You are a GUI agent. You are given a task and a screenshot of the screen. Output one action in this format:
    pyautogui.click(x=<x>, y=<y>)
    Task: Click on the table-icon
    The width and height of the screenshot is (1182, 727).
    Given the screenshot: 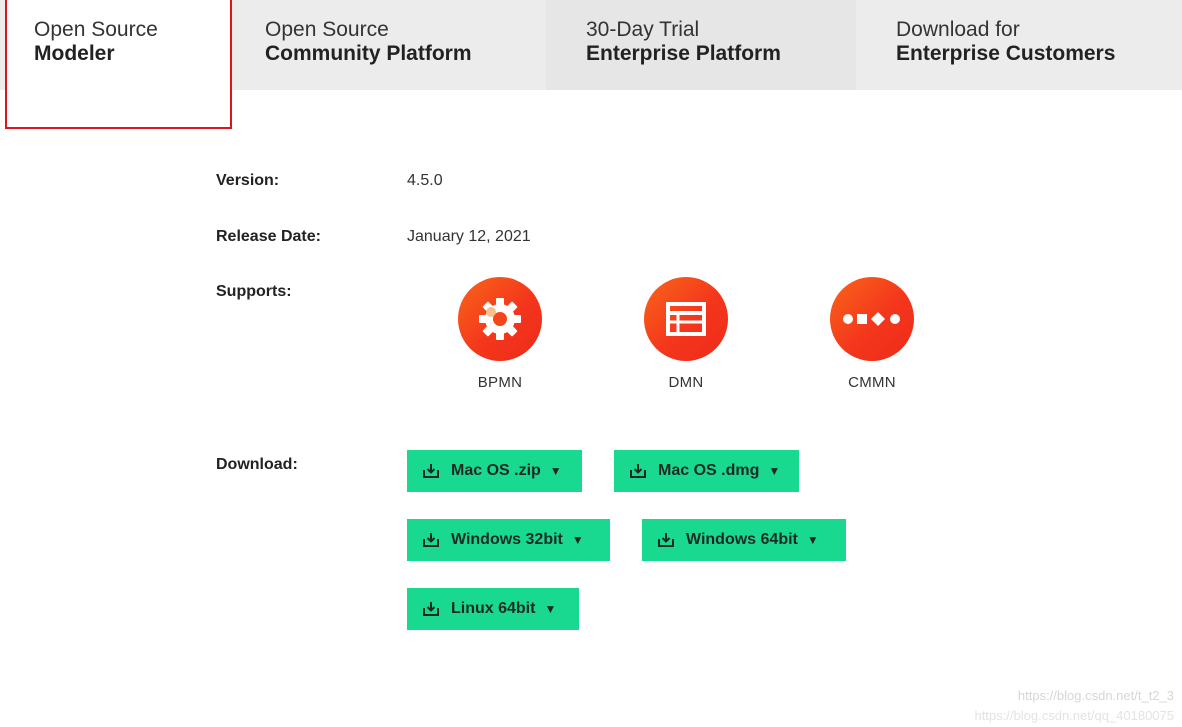 What is the action you would take?
    pyautogui.click(x=686, y=319)
    